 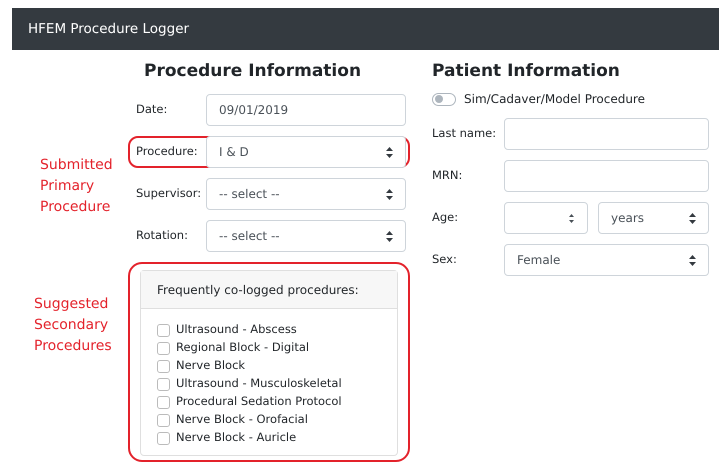 What do you see at coordinates (76, 207) in the screenshot?
I see `primary-annotation: Procedure` at bounding box center [76, 207].